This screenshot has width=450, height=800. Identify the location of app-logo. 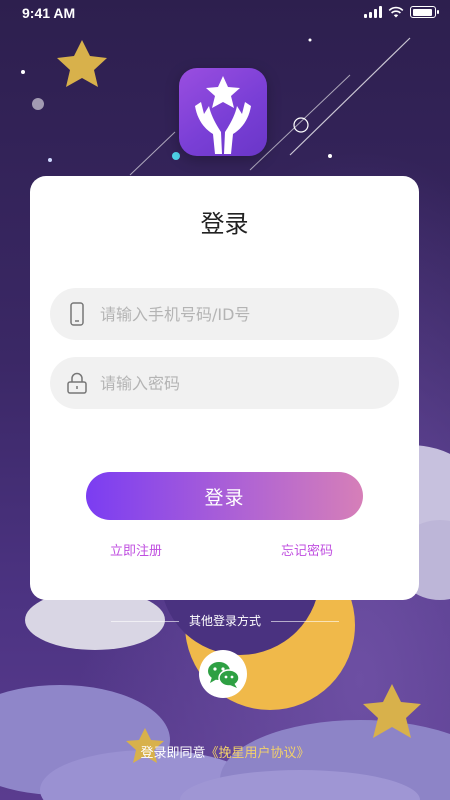
(223, 112).